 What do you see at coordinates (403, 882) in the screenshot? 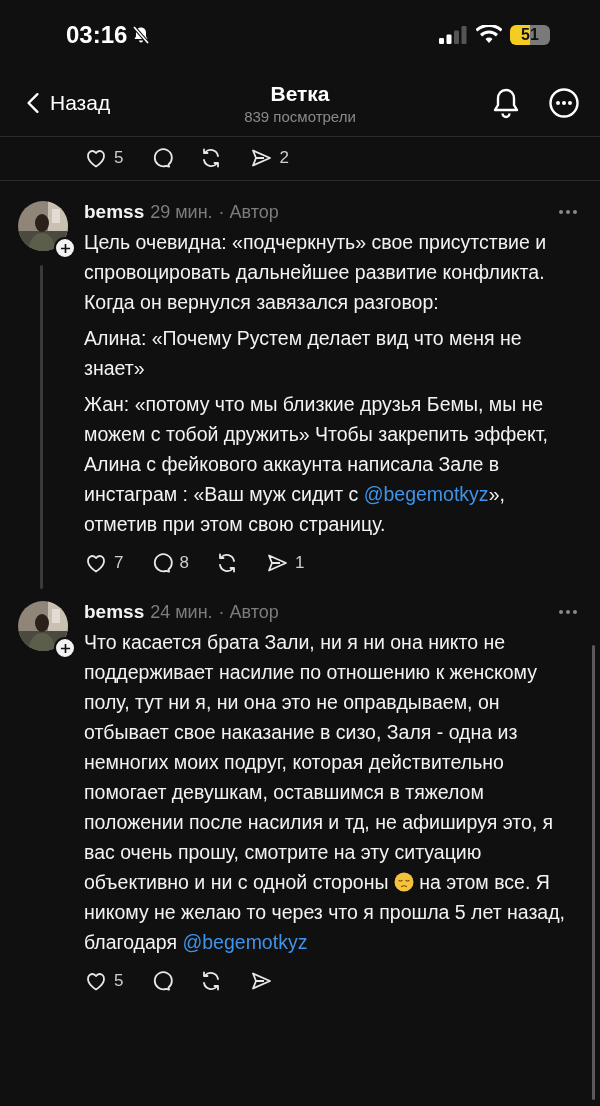
I see `sad-emoji-icon` at bounding box center [403, 882].